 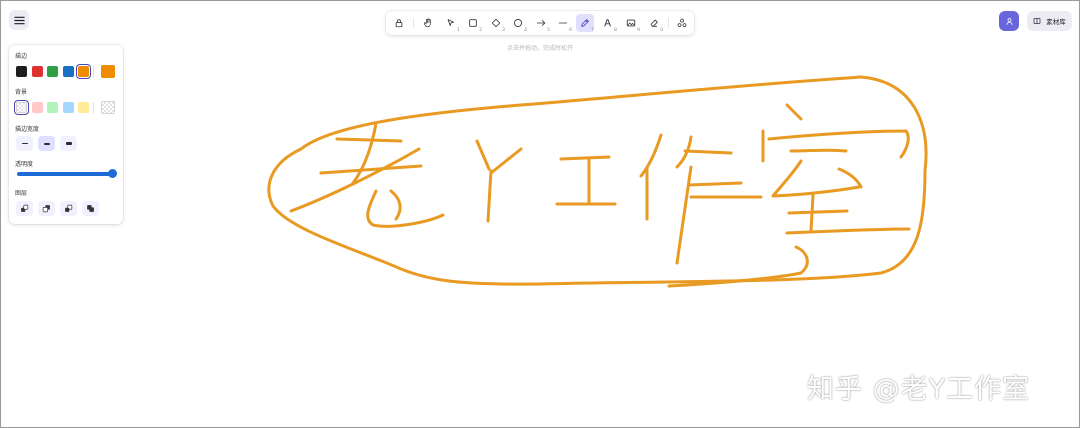 What do you see at coordinates (919, 389) in the screenshot?
I see `zhihu-watermark: 知乎 @老Y工作室` at bounding box center [919, 389].